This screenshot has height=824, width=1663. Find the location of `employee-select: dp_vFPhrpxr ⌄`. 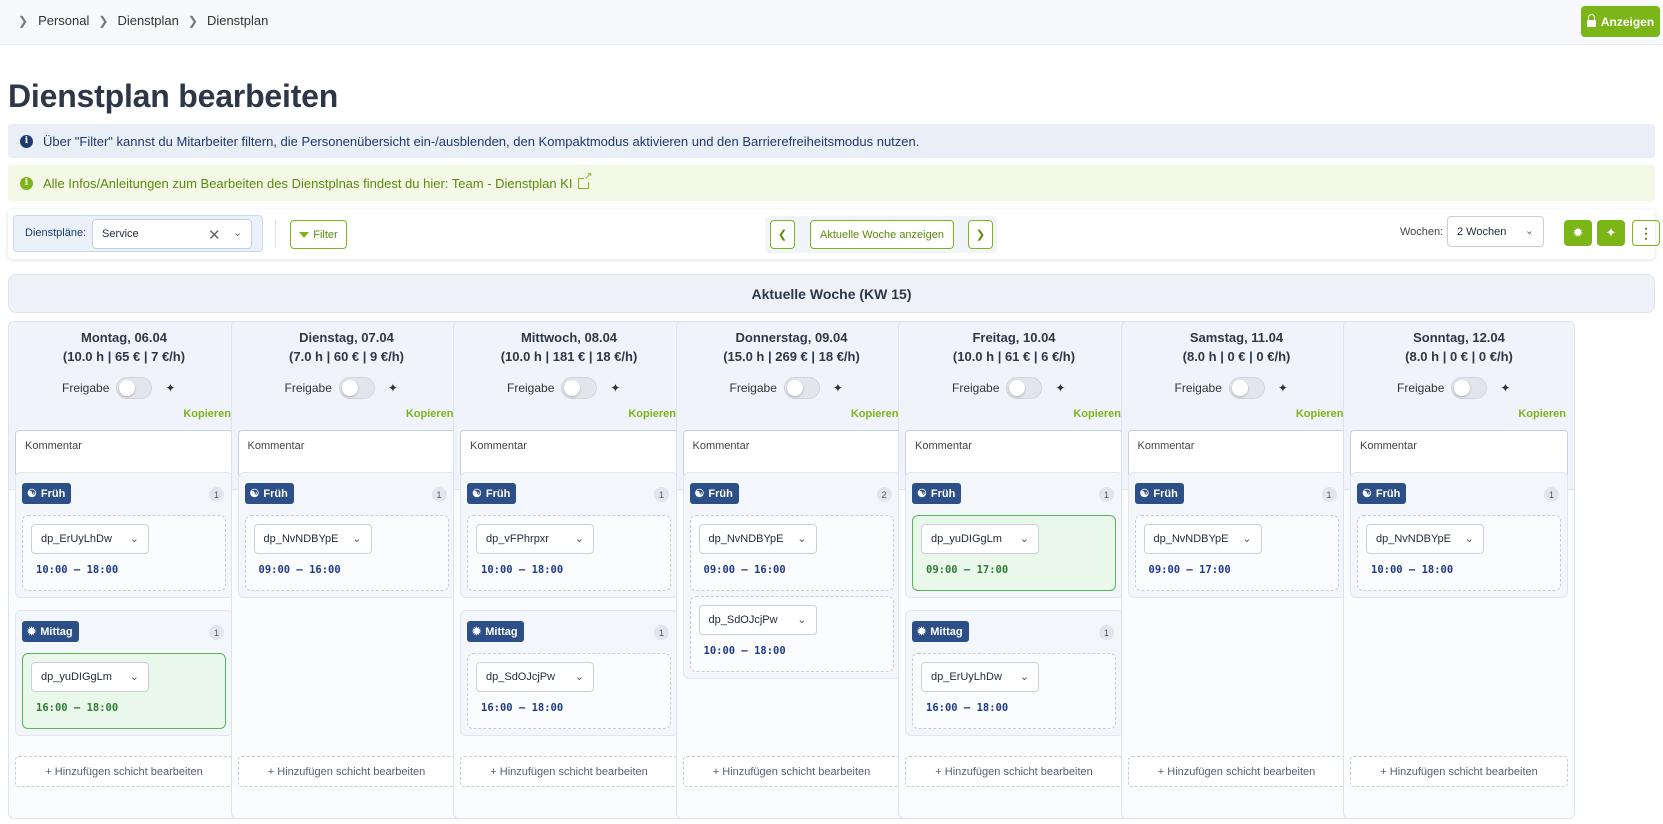

employee-select: dp_vFPhrpxr ⌄ is located at coordinates (535, 539).